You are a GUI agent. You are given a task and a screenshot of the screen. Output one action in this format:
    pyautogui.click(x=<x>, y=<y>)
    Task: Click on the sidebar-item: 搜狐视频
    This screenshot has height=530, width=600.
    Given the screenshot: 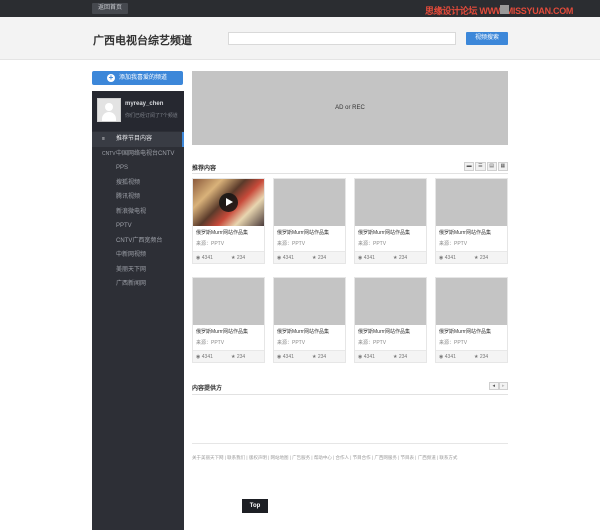 What is the action you would take?
    pyautogui.click(x=138, y=183)
    